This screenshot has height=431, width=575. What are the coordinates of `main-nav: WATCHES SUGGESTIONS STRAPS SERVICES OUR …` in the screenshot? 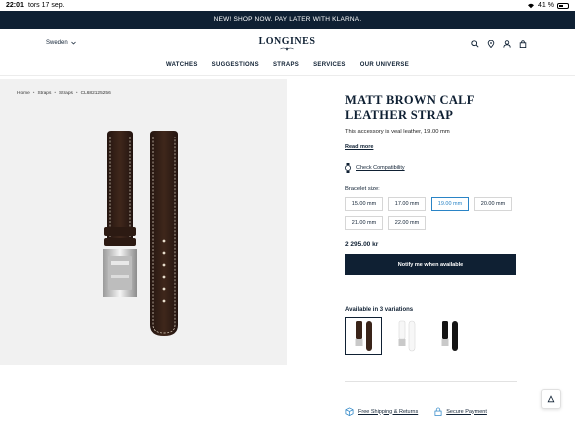 It's located at (287, 65).